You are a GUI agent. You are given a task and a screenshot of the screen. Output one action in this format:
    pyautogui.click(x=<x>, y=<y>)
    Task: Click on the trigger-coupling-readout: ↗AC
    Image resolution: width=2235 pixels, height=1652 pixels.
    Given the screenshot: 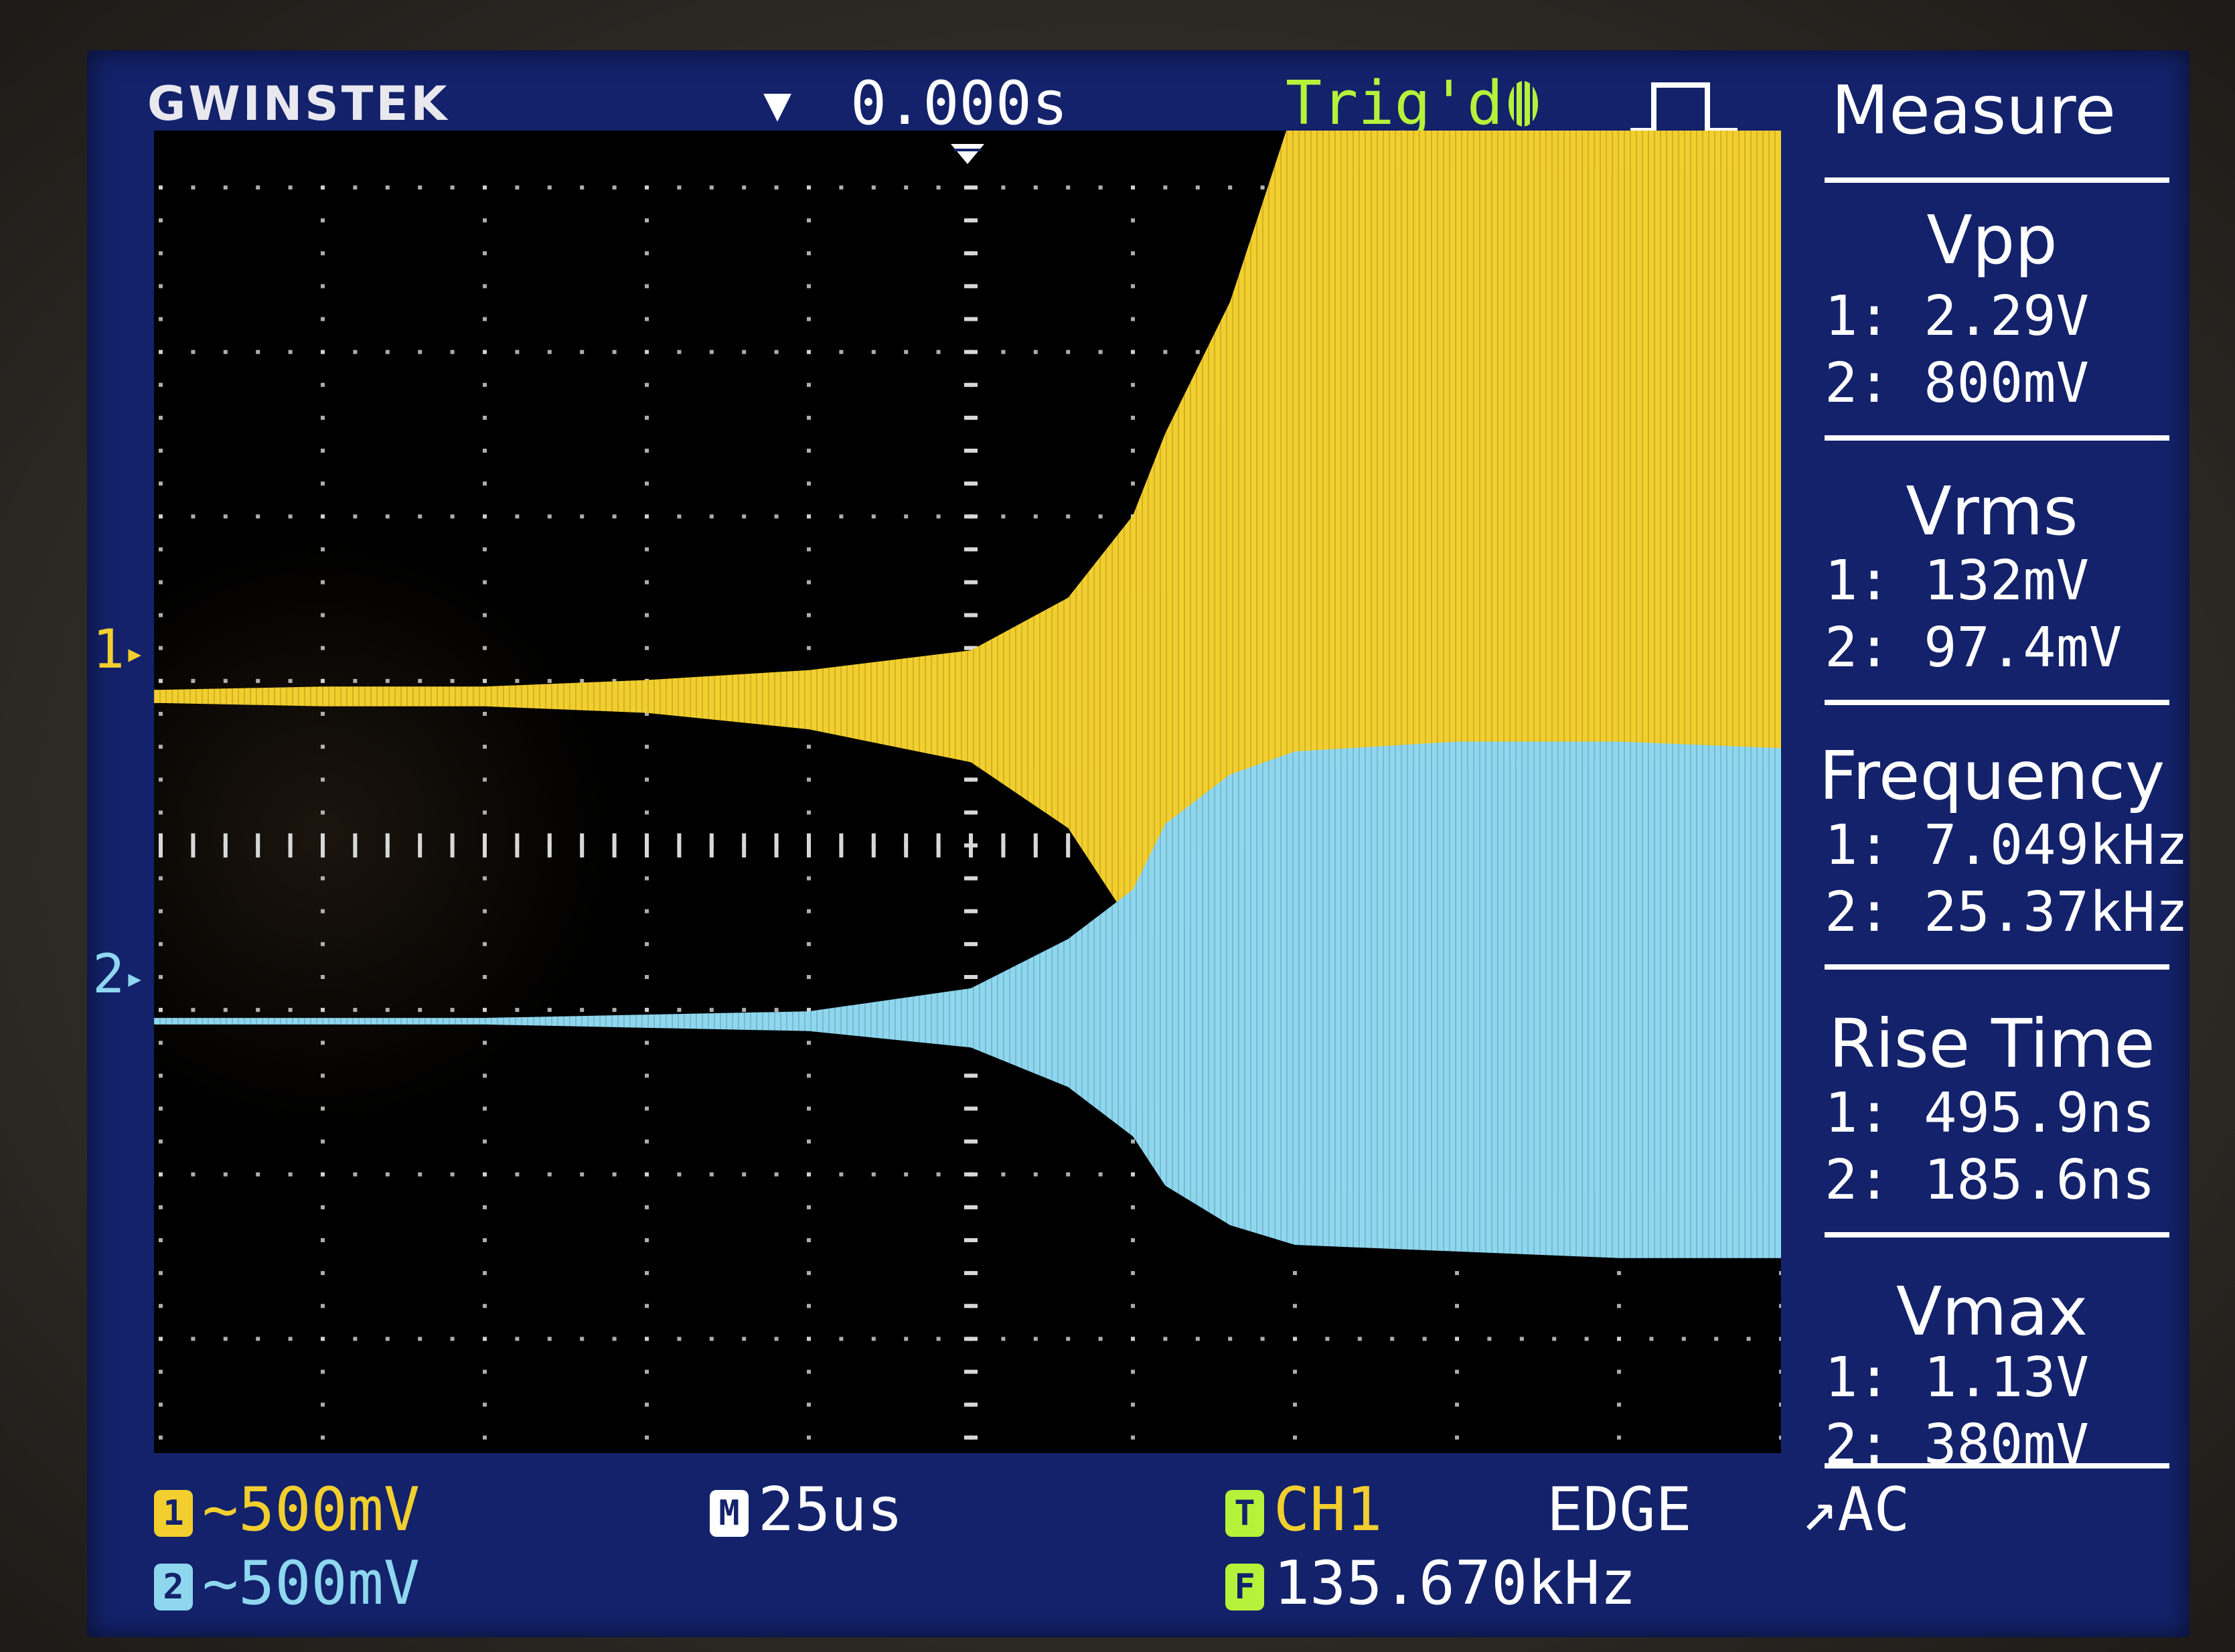 What is the action you would take?
    pyautogui.click(x=1855, y=1510)
    